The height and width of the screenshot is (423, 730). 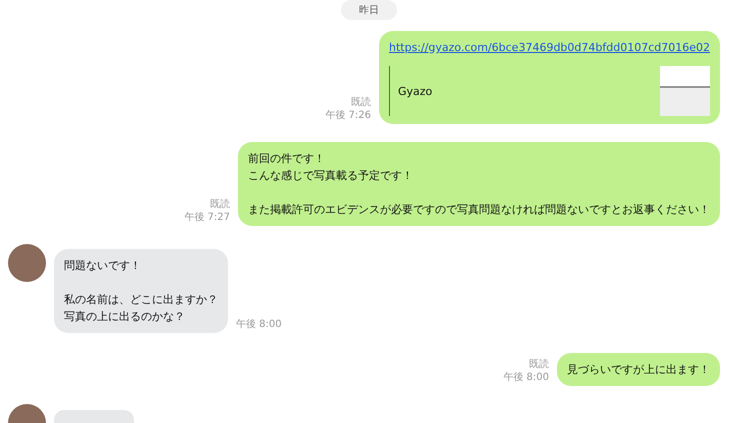 I want to click on message-text: 見づらいですが上に出ます！, so click(x=638, y=370).